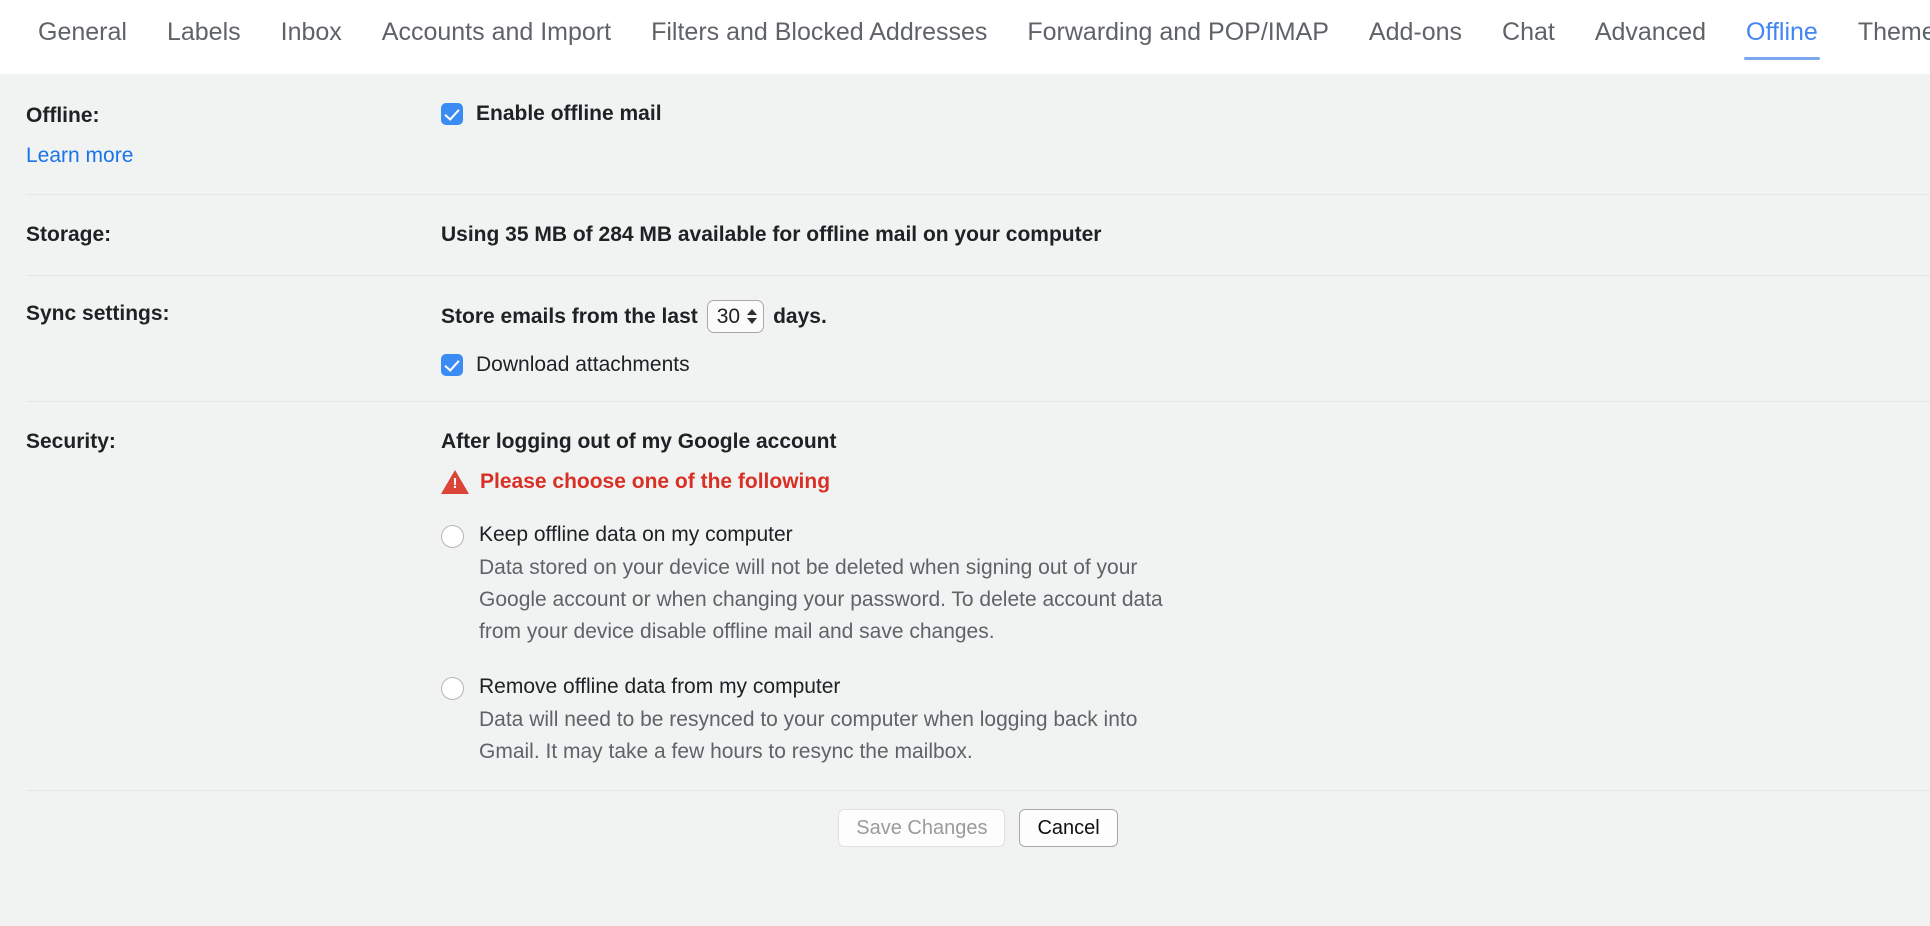 This screenshot has height=926, width=1930. What do you see at coordinates (1185, 482) in the screenshot?
I see `security-warning: Please choose one of the following` at bounding box center [1185, 482].